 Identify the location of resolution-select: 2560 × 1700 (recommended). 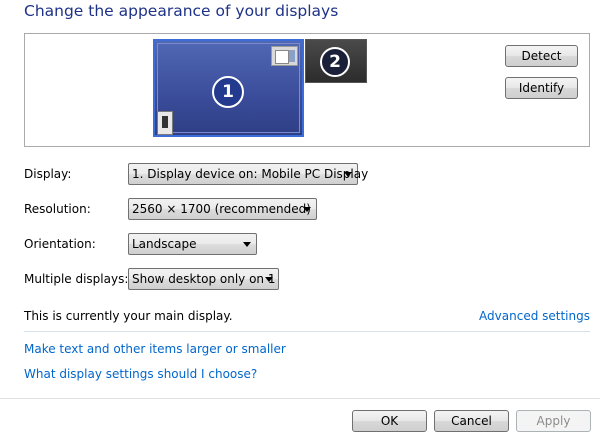
(222, 209).